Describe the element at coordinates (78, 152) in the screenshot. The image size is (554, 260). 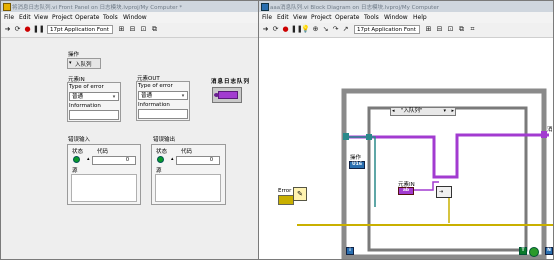
I see `error-in-status-label: 状态` at that location.